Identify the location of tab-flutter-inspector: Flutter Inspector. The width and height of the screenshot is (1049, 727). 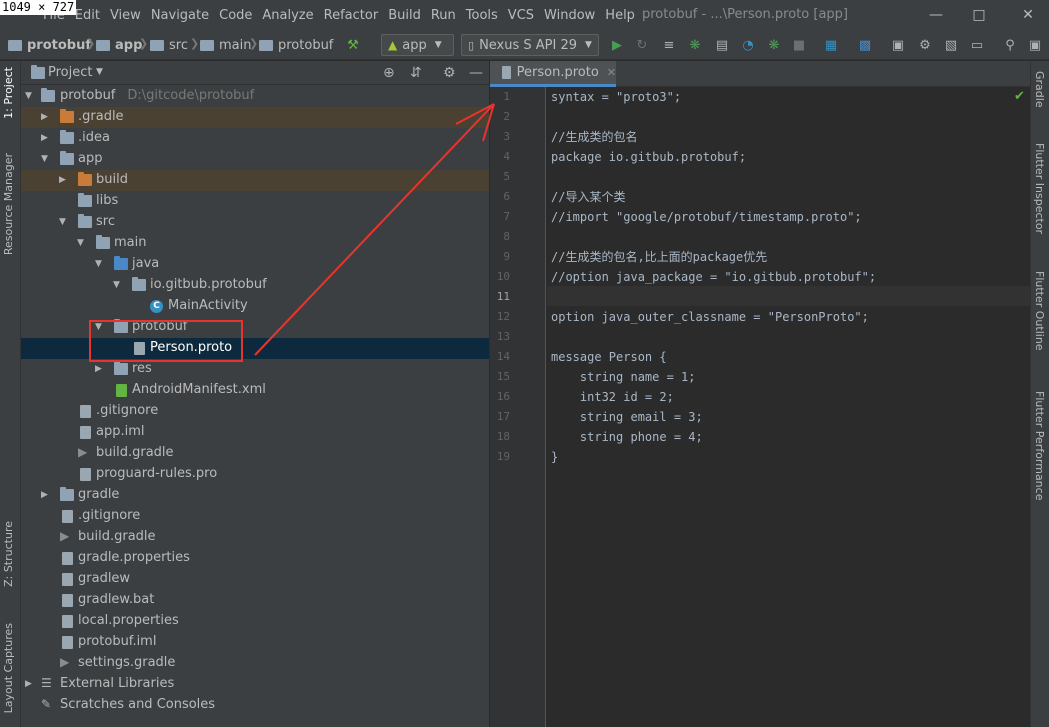
(1039, 188).